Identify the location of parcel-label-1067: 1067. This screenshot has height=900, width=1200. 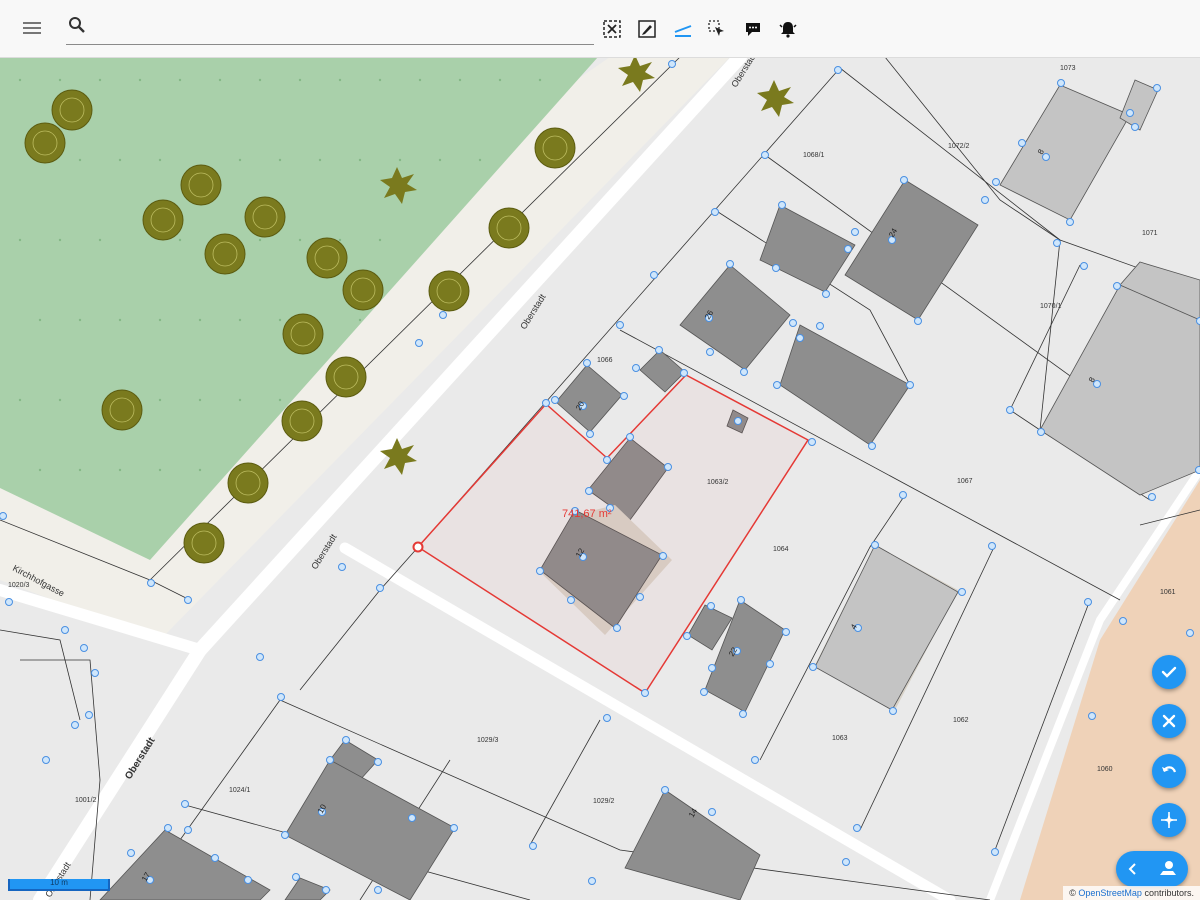
(965, 481).